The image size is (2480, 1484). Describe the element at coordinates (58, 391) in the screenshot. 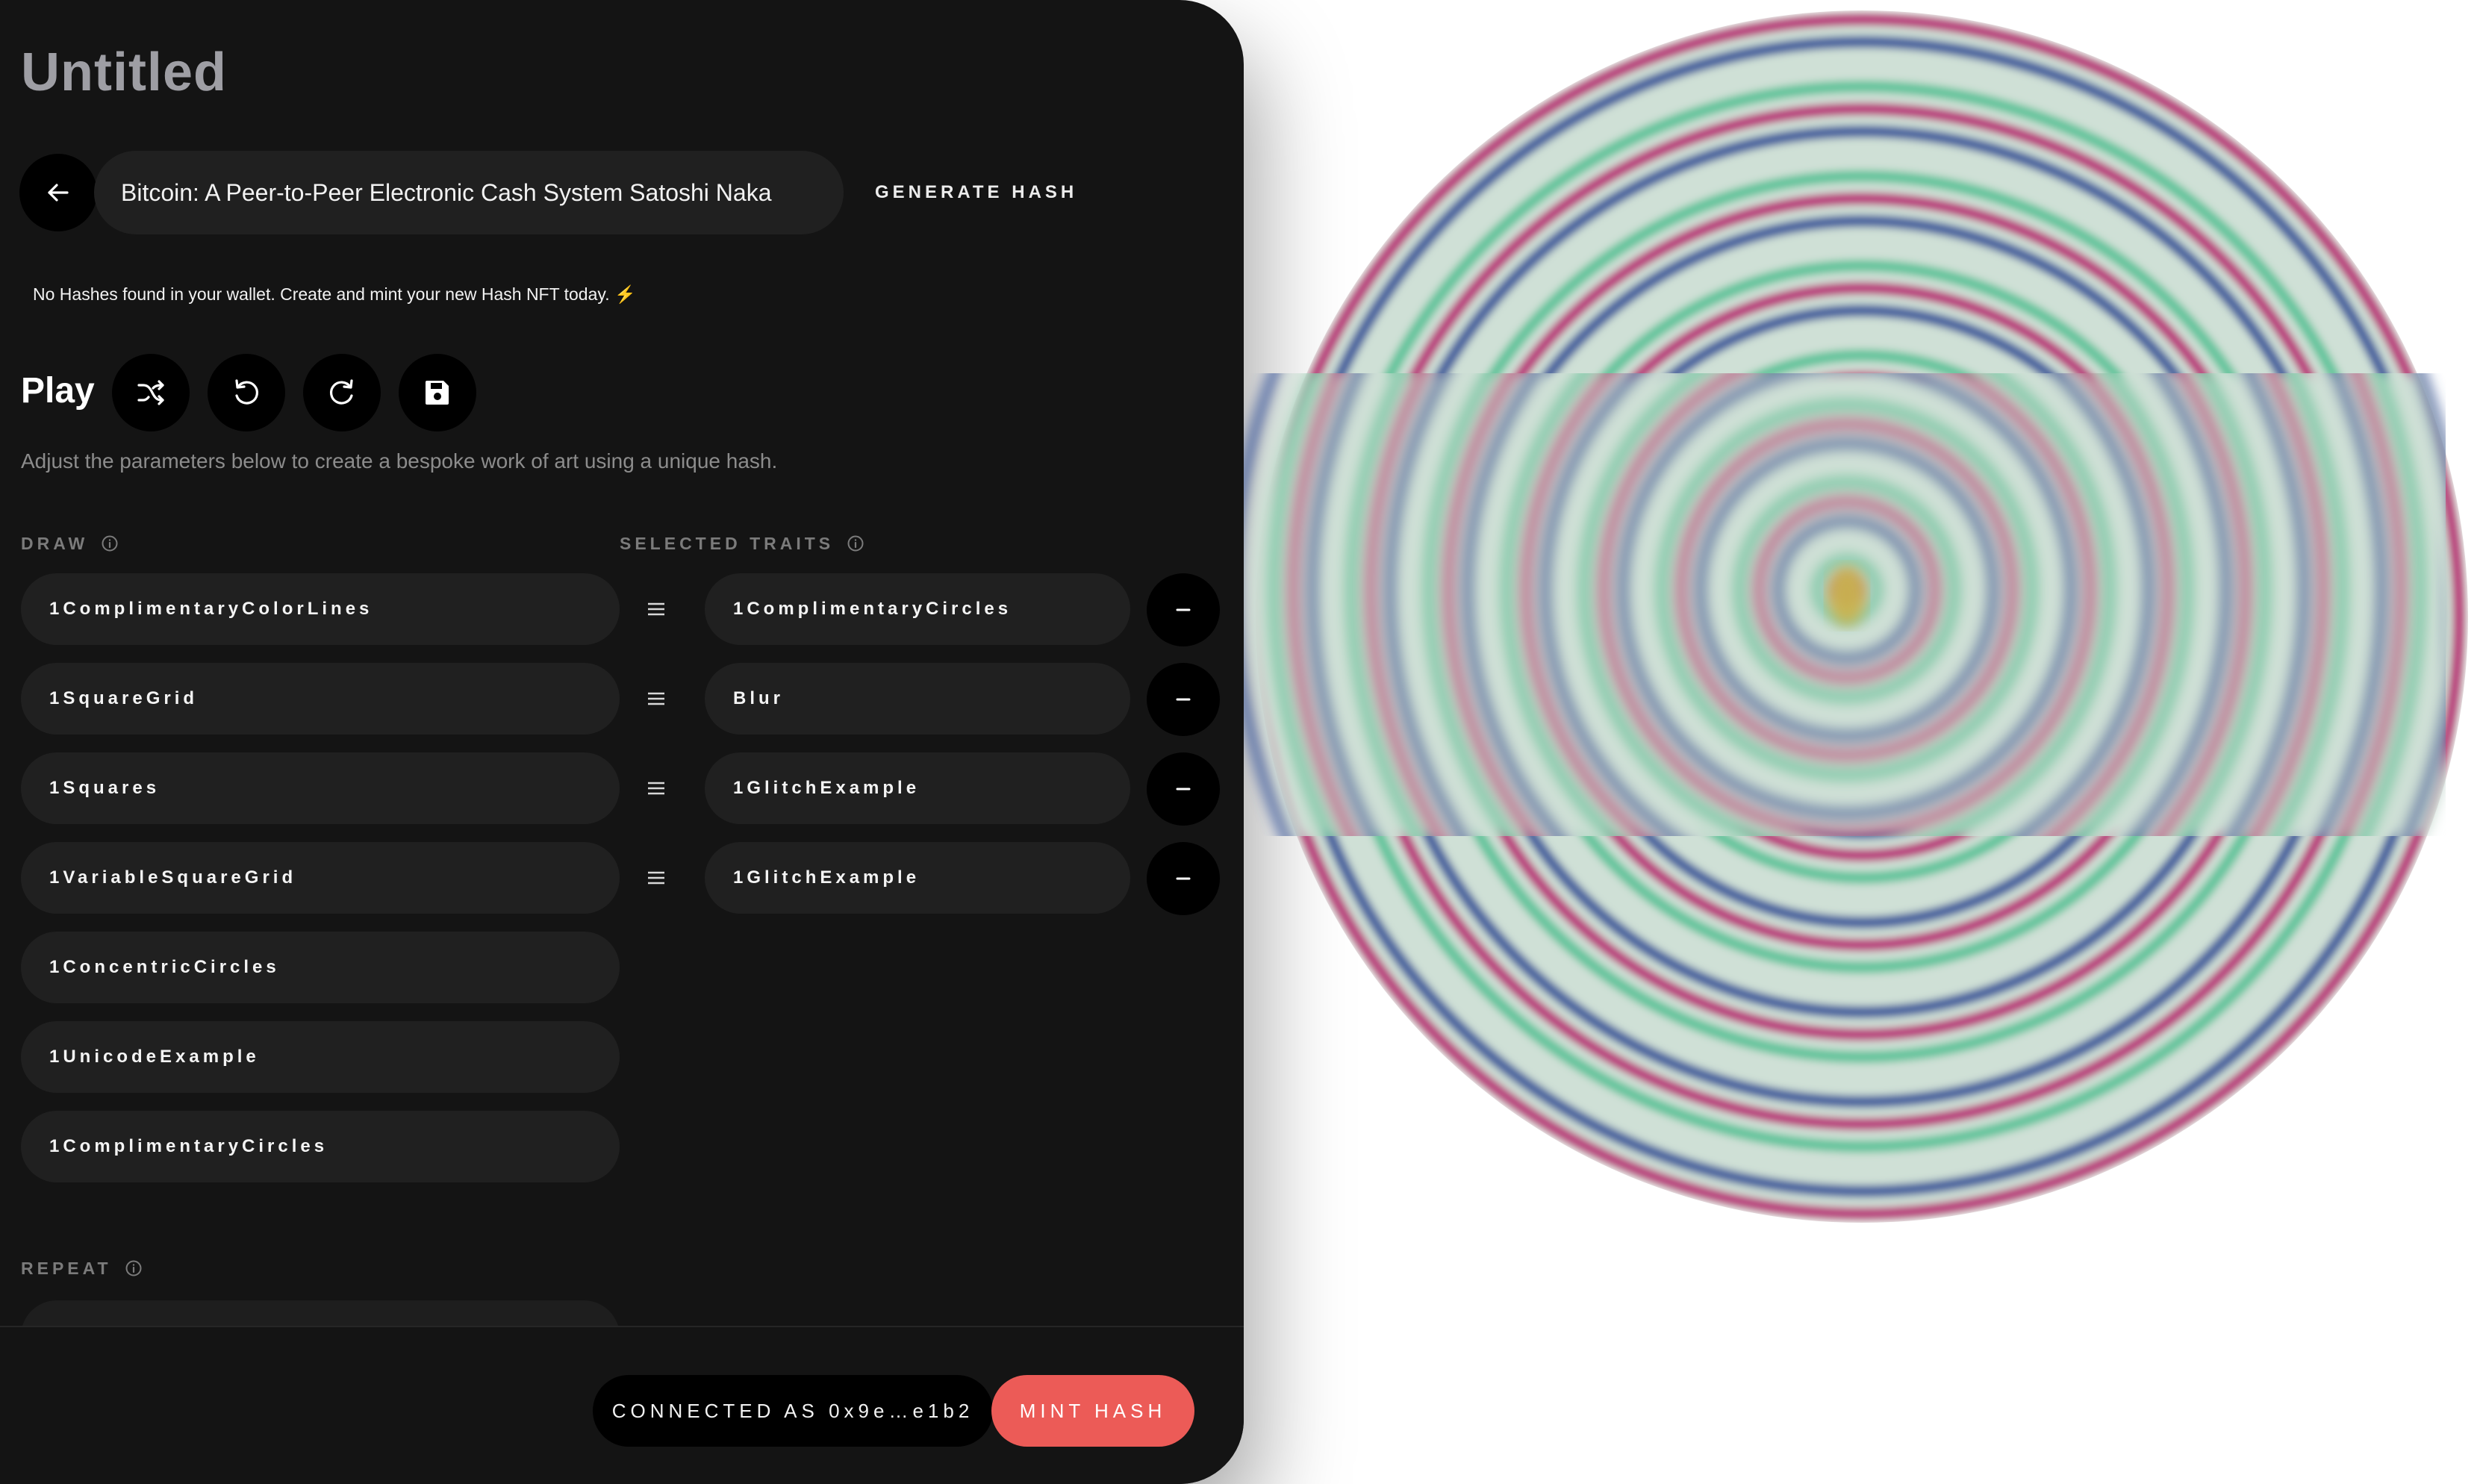

I see `play-heading: Play` at that location.